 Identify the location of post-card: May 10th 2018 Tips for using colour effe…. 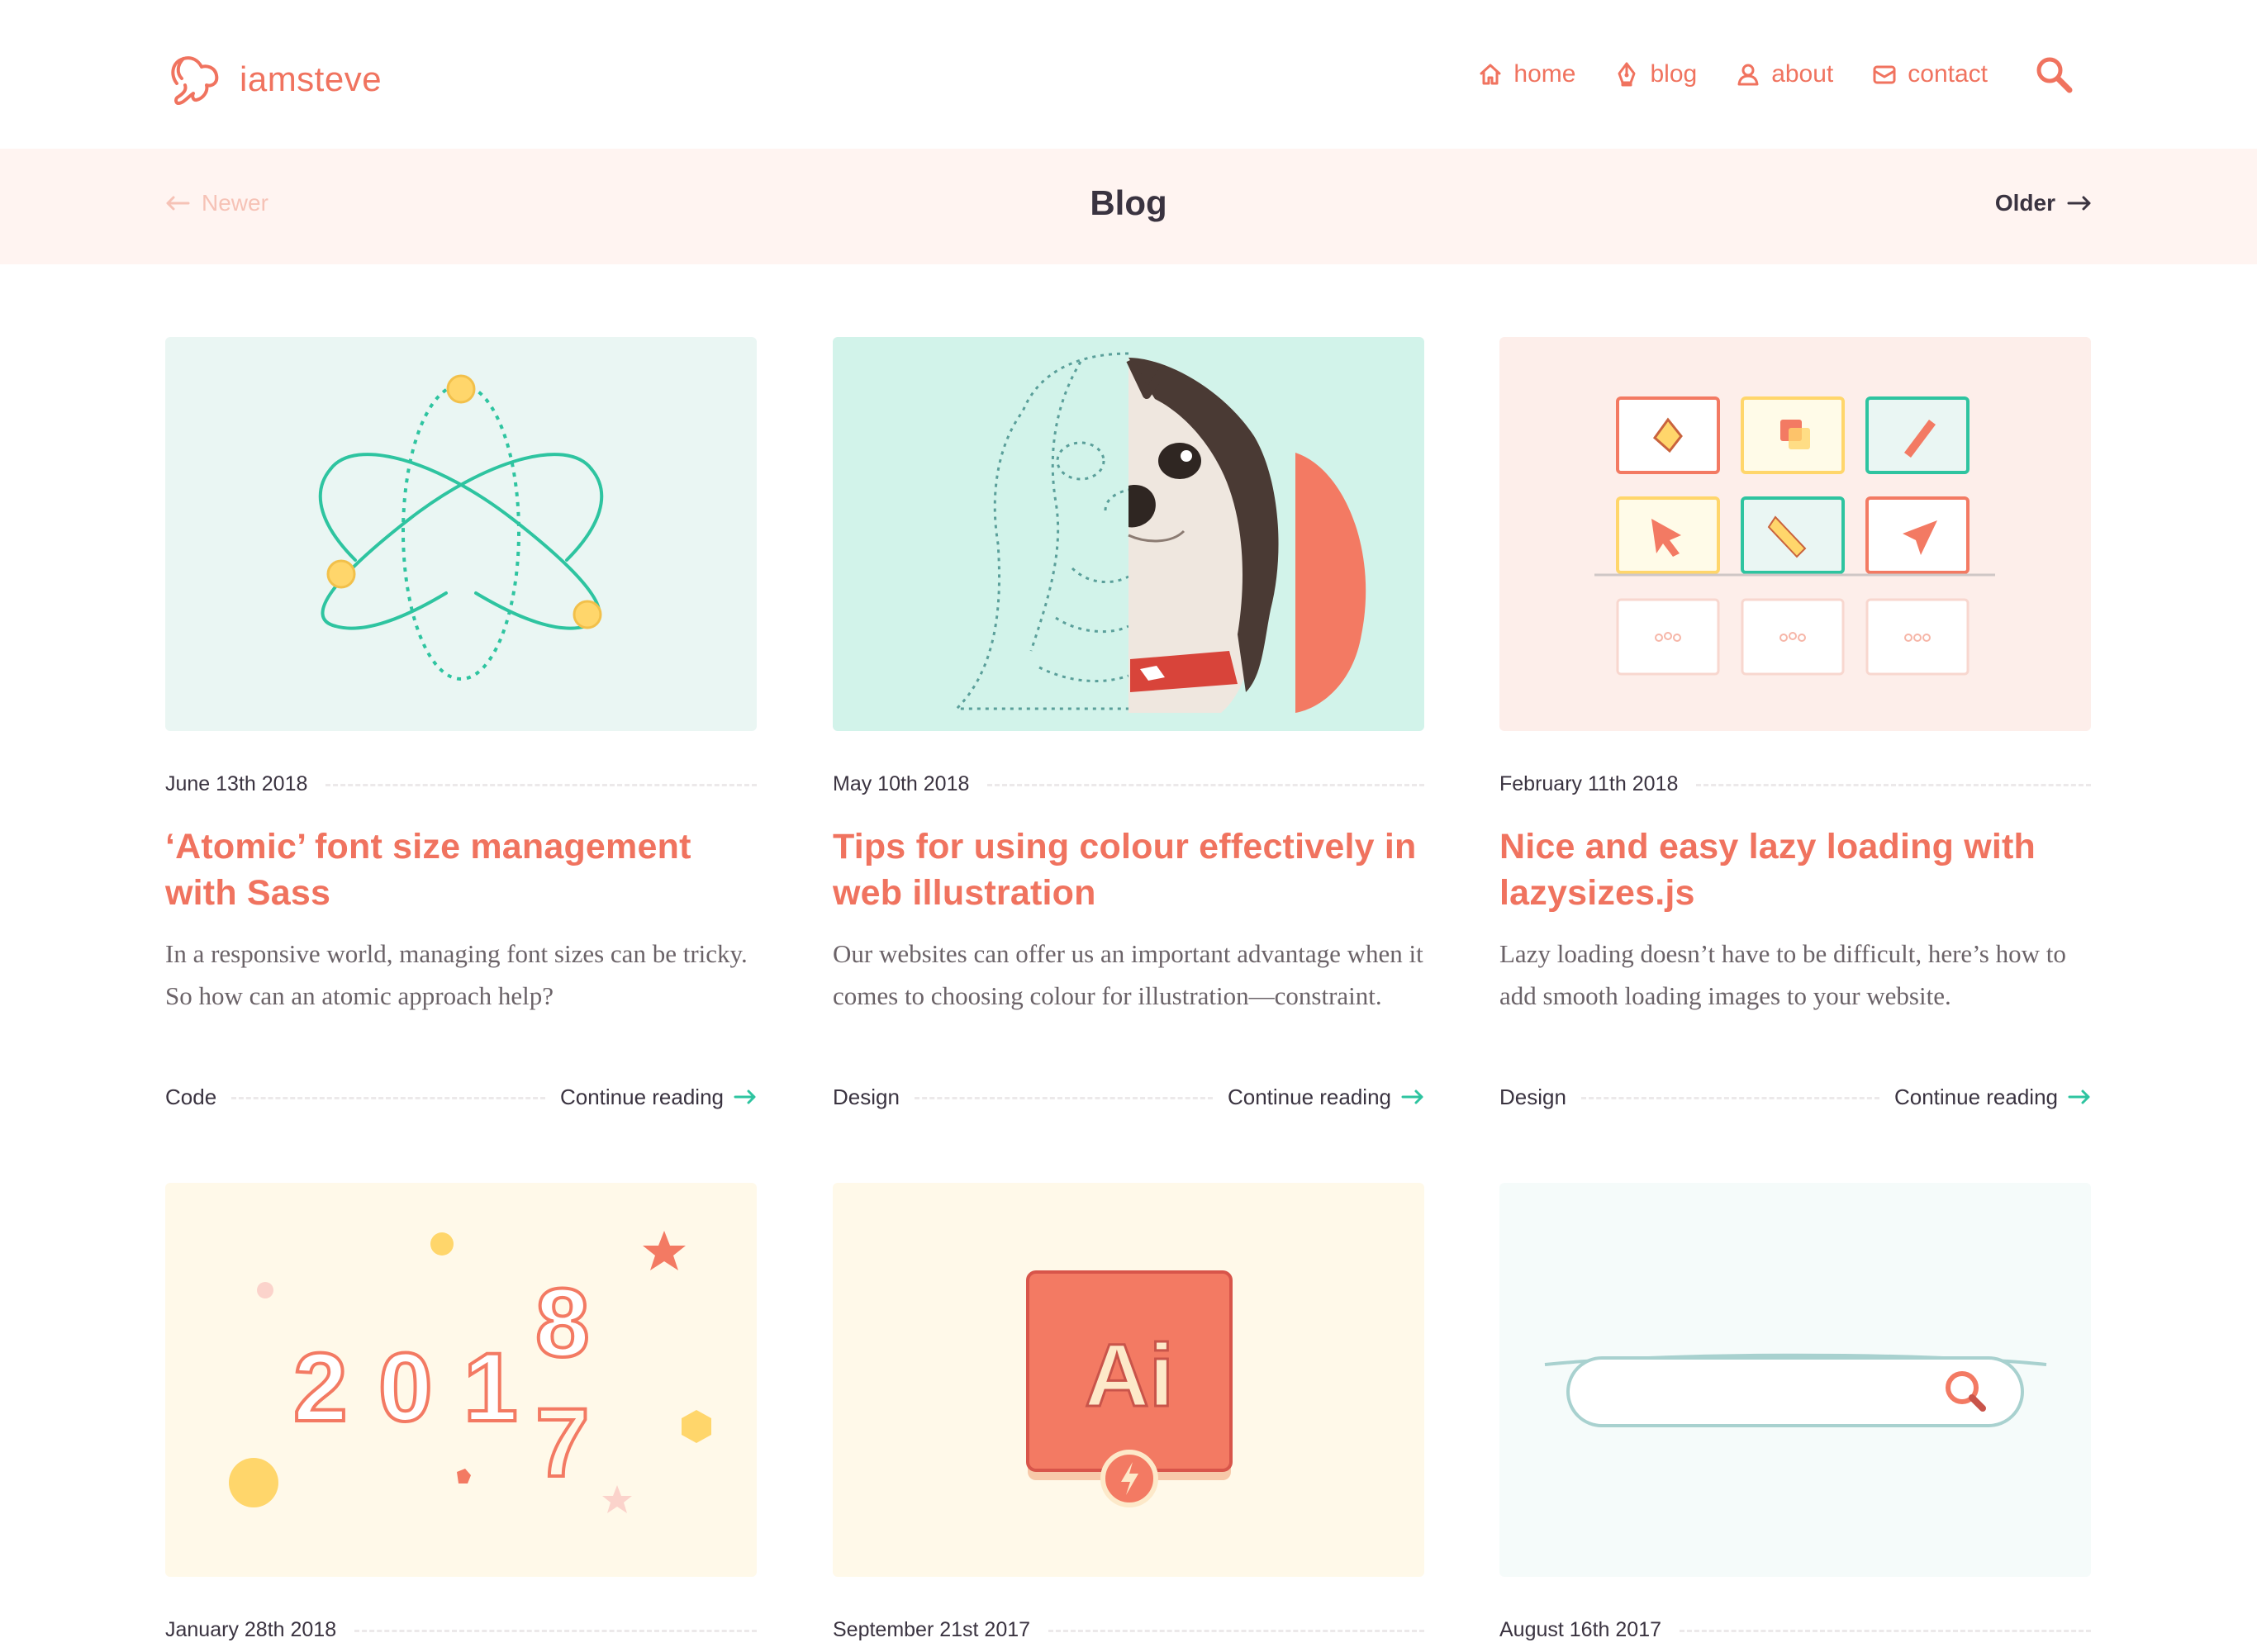
(1128, 725).